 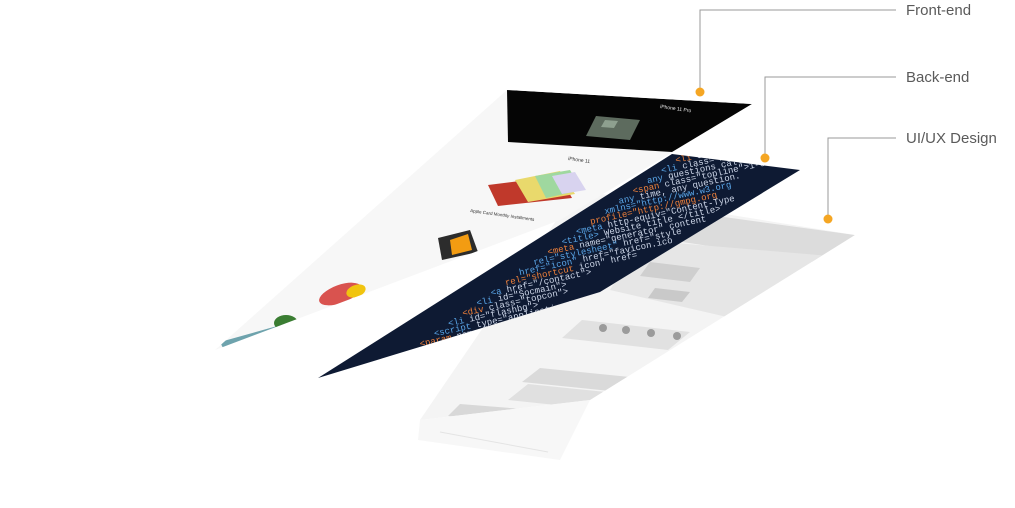 I want to click on uiux-leader-line, so click(x=861, y=178).